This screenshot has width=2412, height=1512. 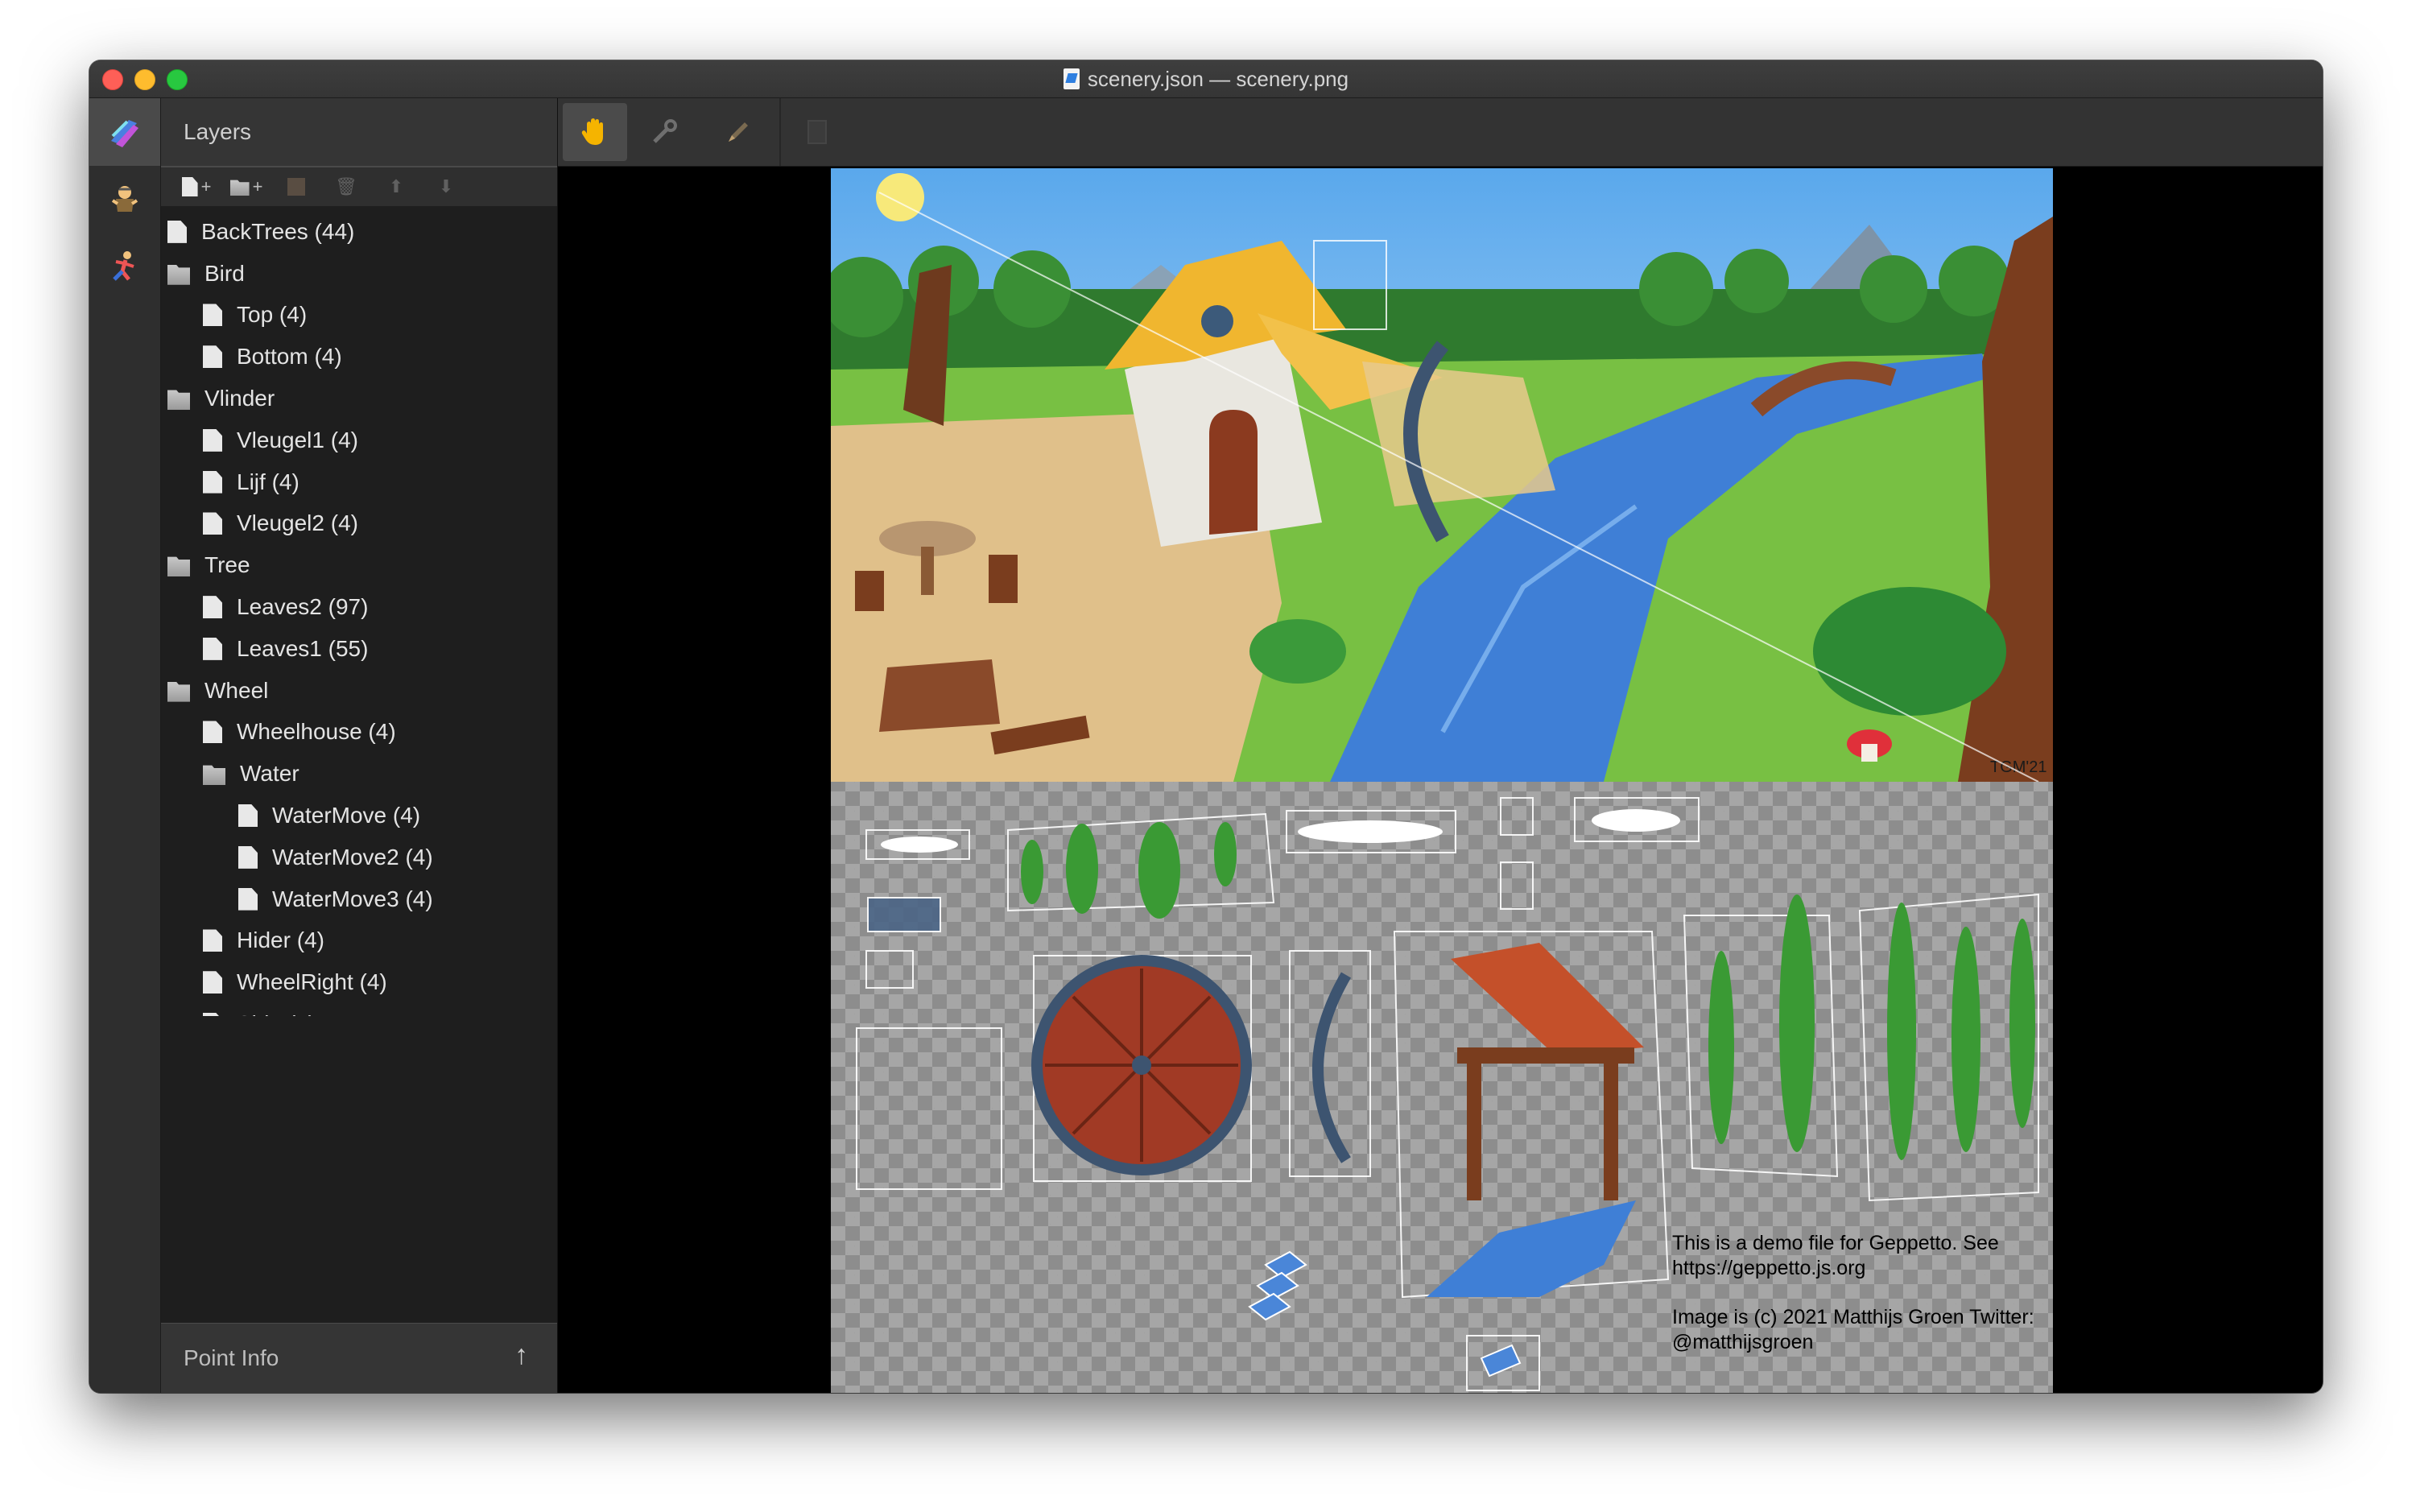 I want to click on layer-label: Vleugel1 (4), so click(x=297, y=440).